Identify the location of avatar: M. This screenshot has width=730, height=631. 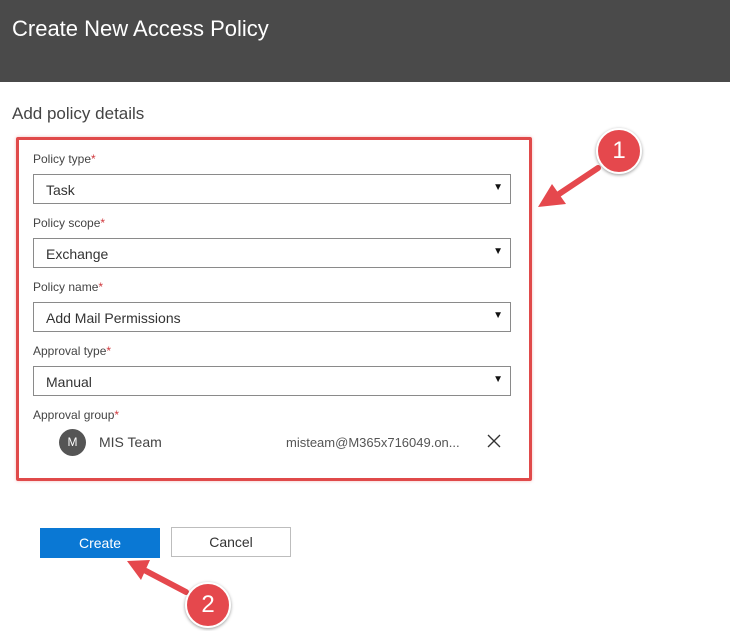
(72, 442).